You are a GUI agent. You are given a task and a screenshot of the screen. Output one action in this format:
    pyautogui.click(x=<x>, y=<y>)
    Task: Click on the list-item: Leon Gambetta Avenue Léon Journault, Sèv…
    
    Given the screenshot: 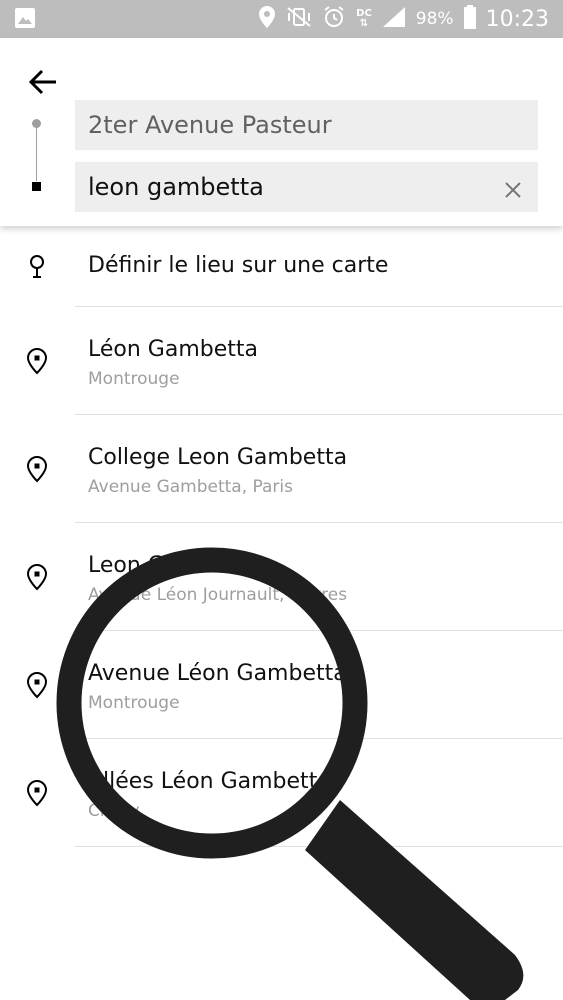 What is the action you would take?
    pyautogui.click(x=281, y=577)
    